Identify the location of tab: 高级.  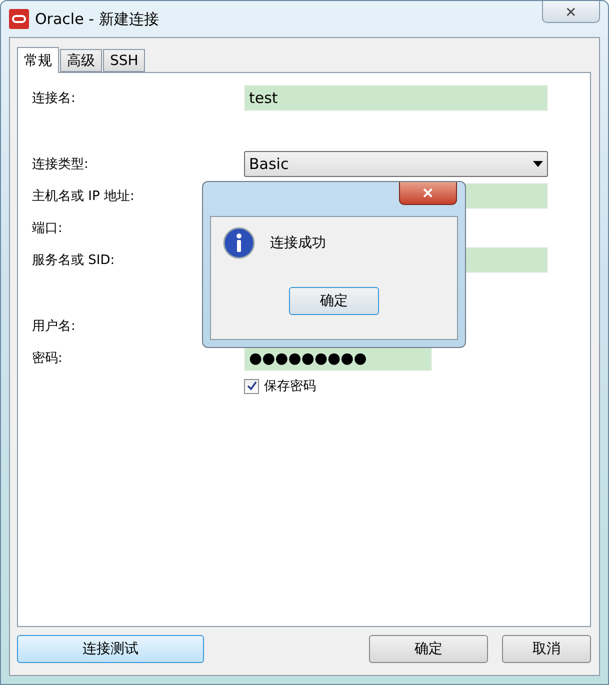
(81, 60).